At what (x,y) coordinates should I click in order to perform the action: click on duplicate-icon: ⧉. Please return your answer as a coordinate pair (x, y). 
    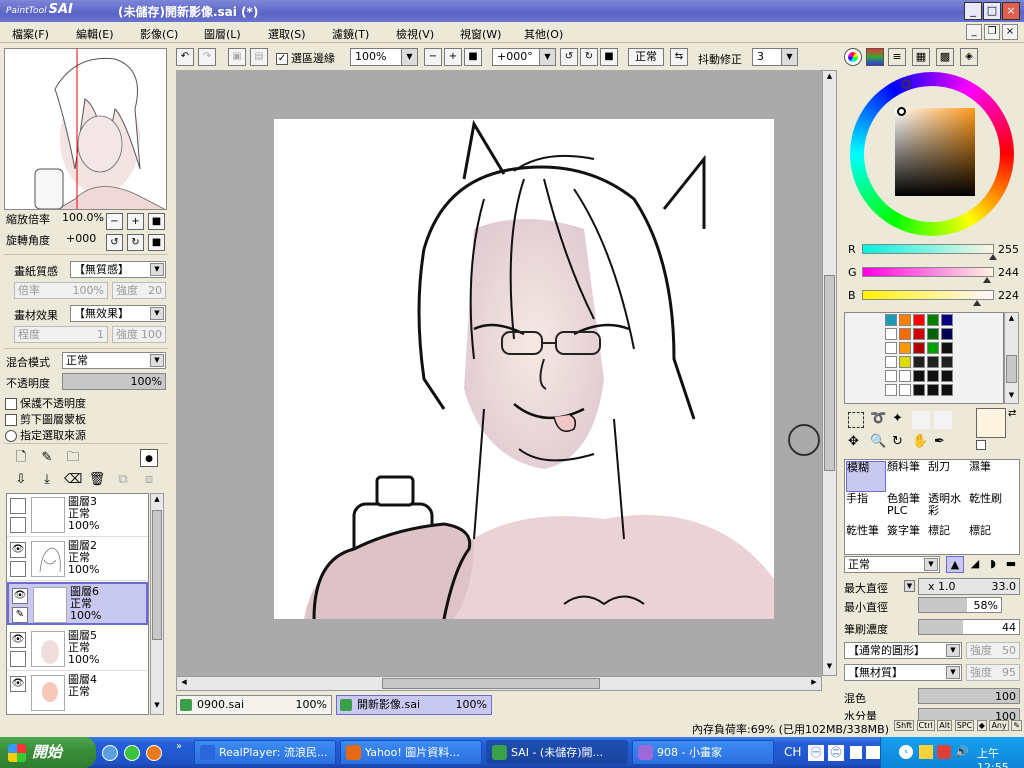
    Looking at the image, I should click on (123, 480).